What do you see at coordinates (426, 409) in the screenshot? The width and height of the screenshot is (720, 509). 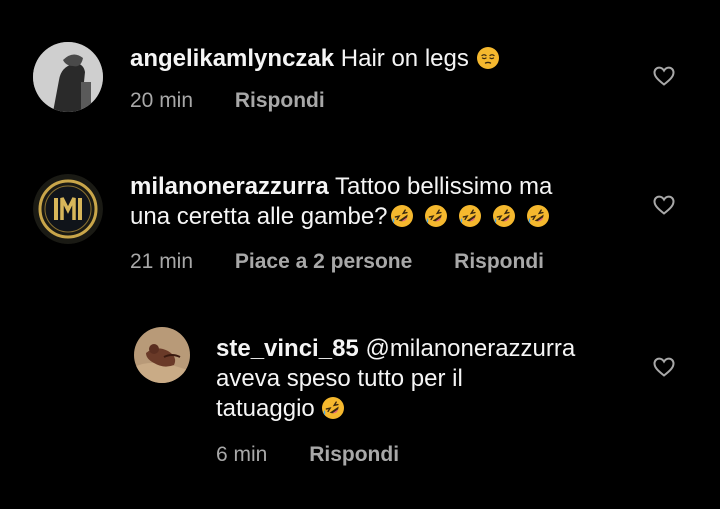 I see `comment-line-3: tatuaggio` at bounding box center [426, 409].